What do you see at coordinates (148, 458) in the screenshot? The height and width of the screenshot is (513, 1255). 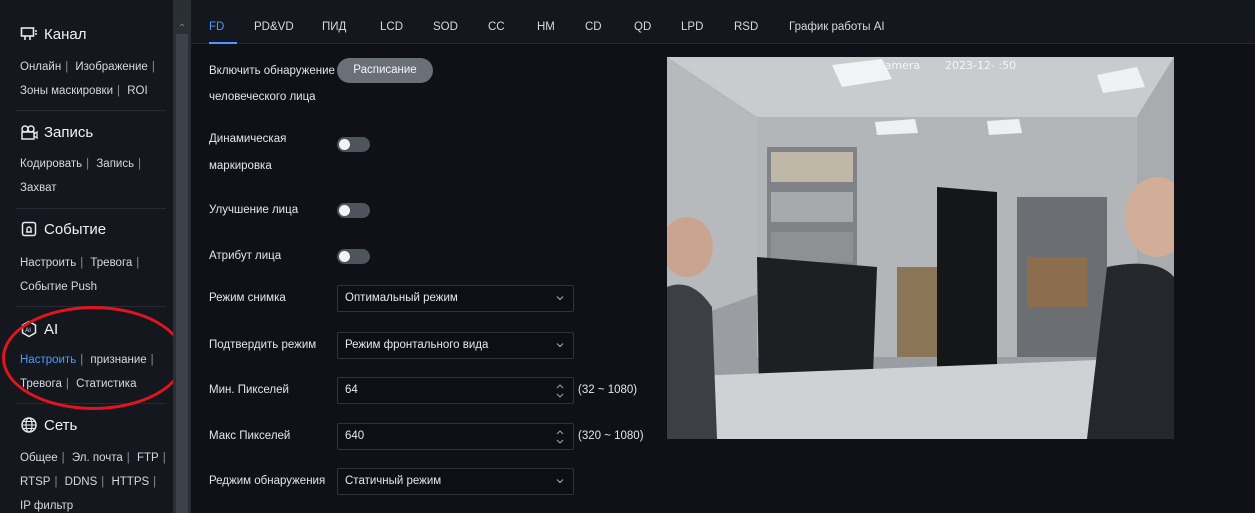 I see `sidebar-link-ftp: FTP` at bounding box center [148, 458].